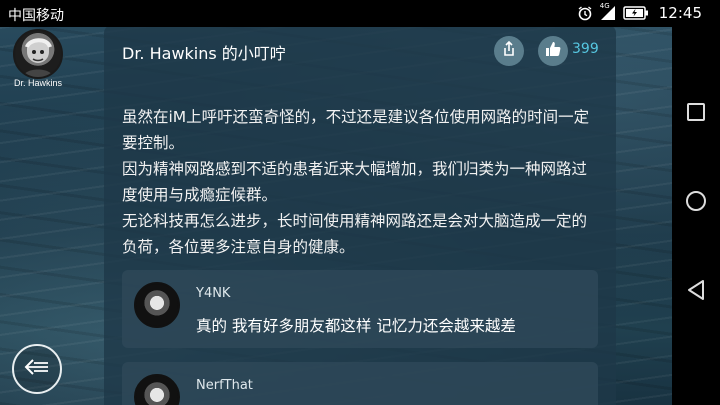 The image size is (720, 405). Describe the element at coordinates (636, 13) in the screenshot. I see `battery-icon` at that location.